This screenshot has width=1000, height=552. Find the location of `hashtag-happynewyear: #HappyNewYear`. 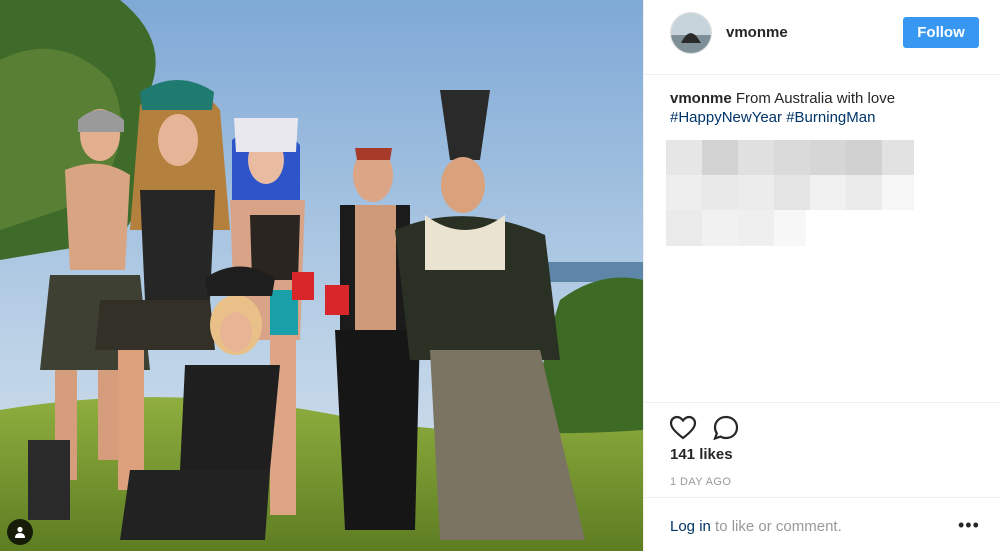

hashtag-happynewyear: #HappyNewYear is located at coordinates (726, 117).